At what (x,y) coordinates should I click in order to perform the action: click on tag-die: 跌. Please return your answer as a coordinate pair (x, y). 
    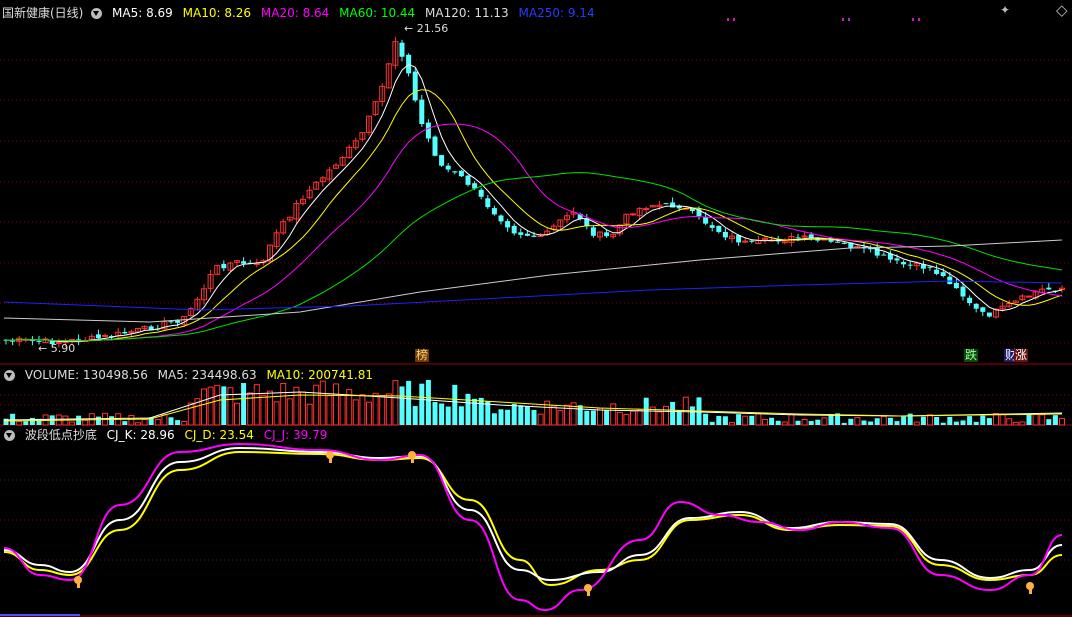
    Looking at the image, I should click on (971, 355).